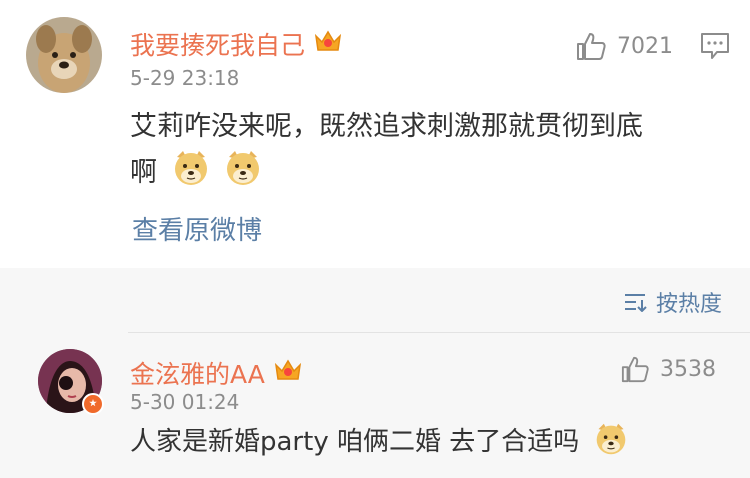 Image resolution: width=750 pixels, height=478 pixels. Describe the element at coordinates (386, 126) in the screenshot. I see `comment-line-1: 艾莉咋没来呢，既然追求刺激那就贯彻到底` at that location.